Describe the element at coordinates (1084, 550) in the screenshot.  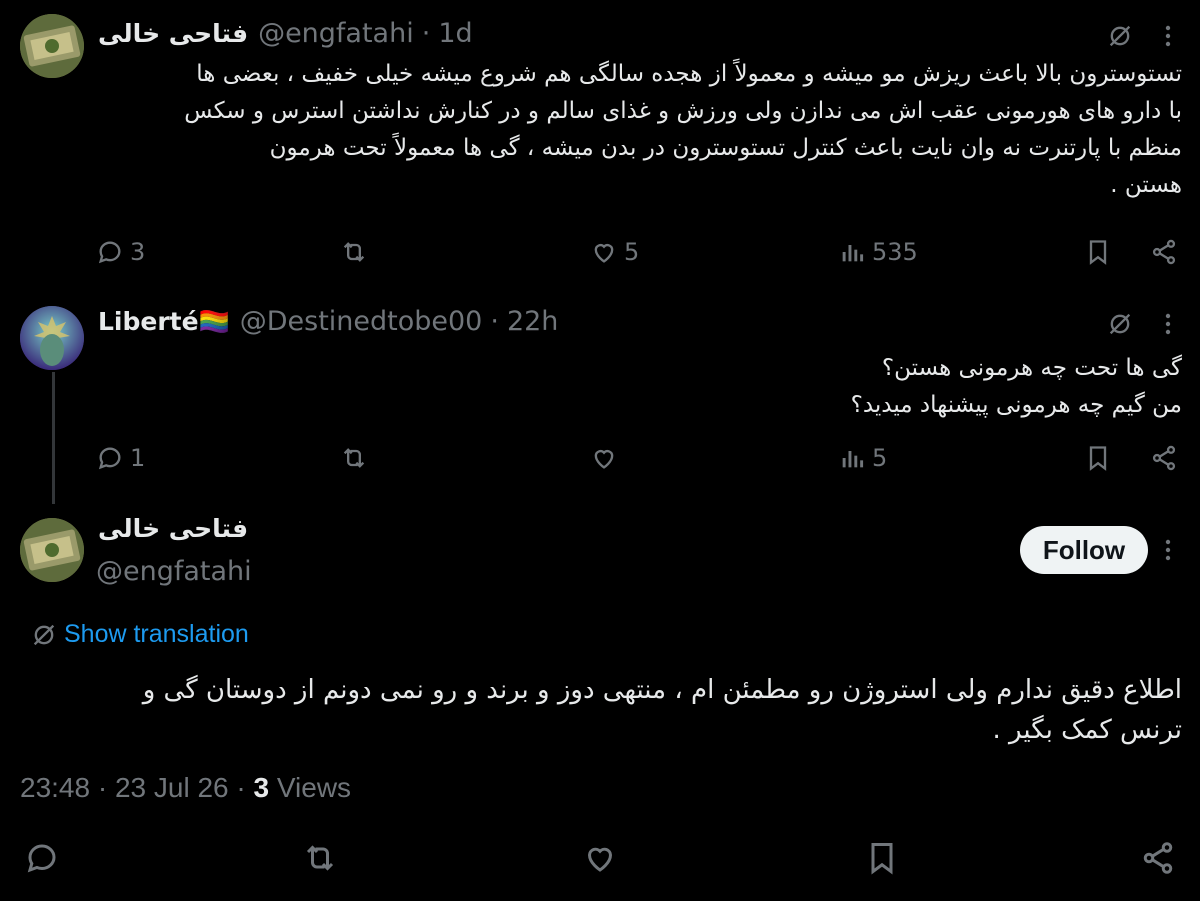
I see `follow-button: Follow` at that location.